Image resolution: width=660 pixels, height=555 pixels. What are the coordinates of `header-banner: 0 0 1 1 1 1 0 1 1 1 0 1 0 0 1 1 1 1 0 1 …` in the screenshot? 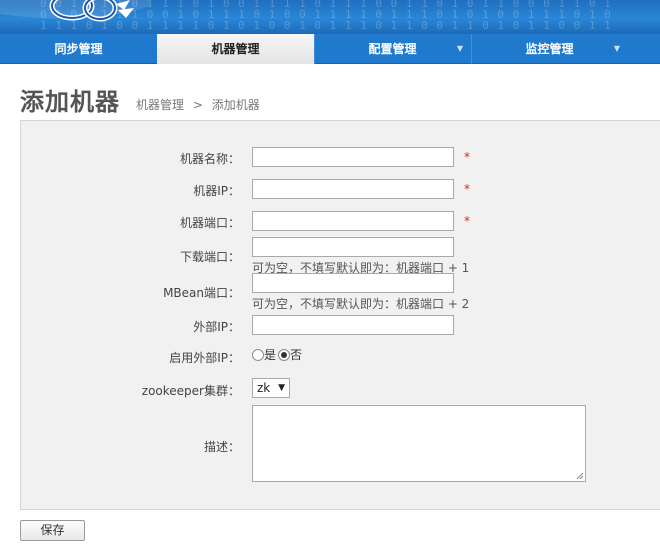 It's located at (330, 17).